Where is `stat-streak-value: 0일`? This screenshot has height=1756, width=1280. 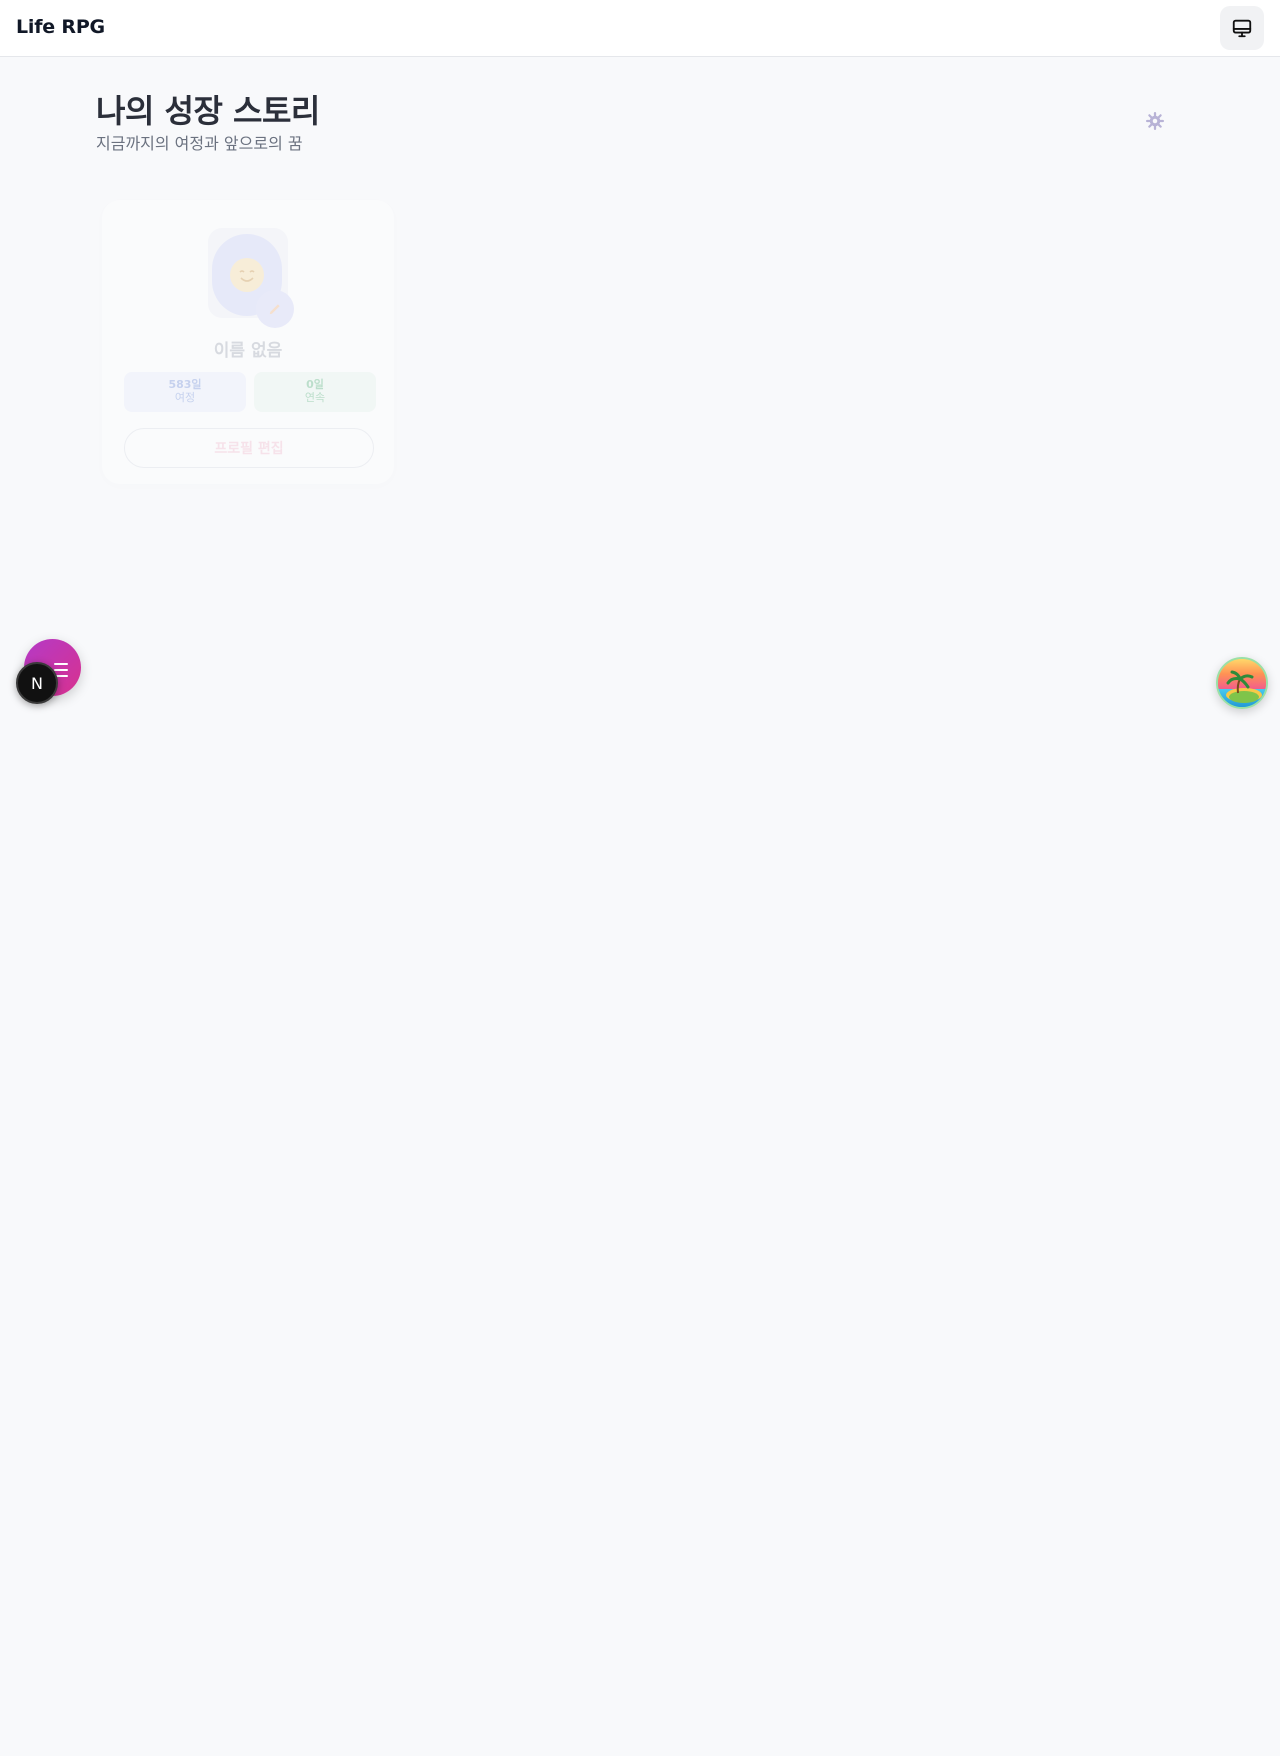
stat-streak-value: 0일 is located at coordinates (315, 384).